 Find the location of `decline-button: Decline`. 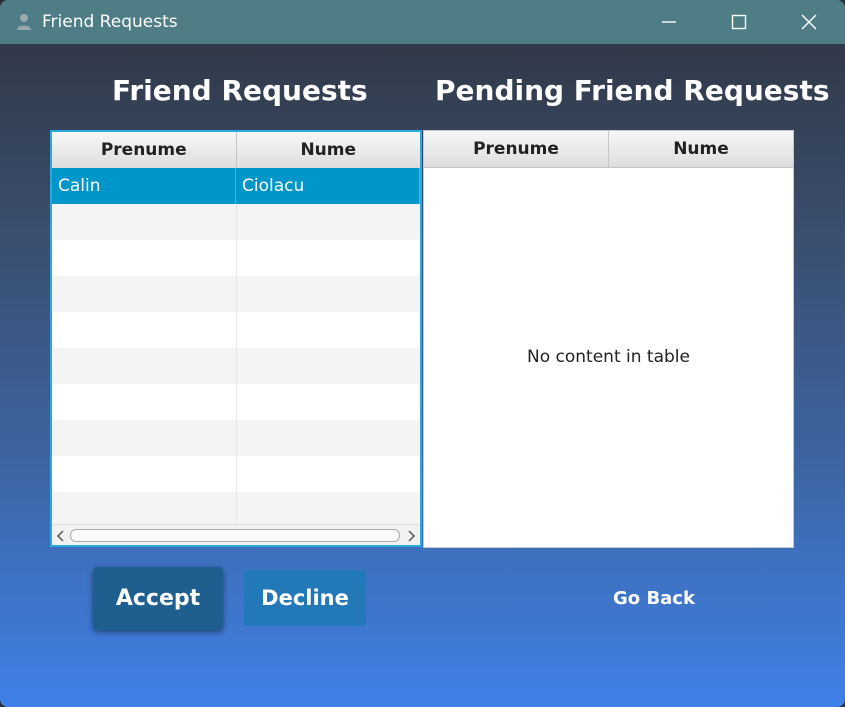

decline-button: Decline is located at coordinates (305, 598).